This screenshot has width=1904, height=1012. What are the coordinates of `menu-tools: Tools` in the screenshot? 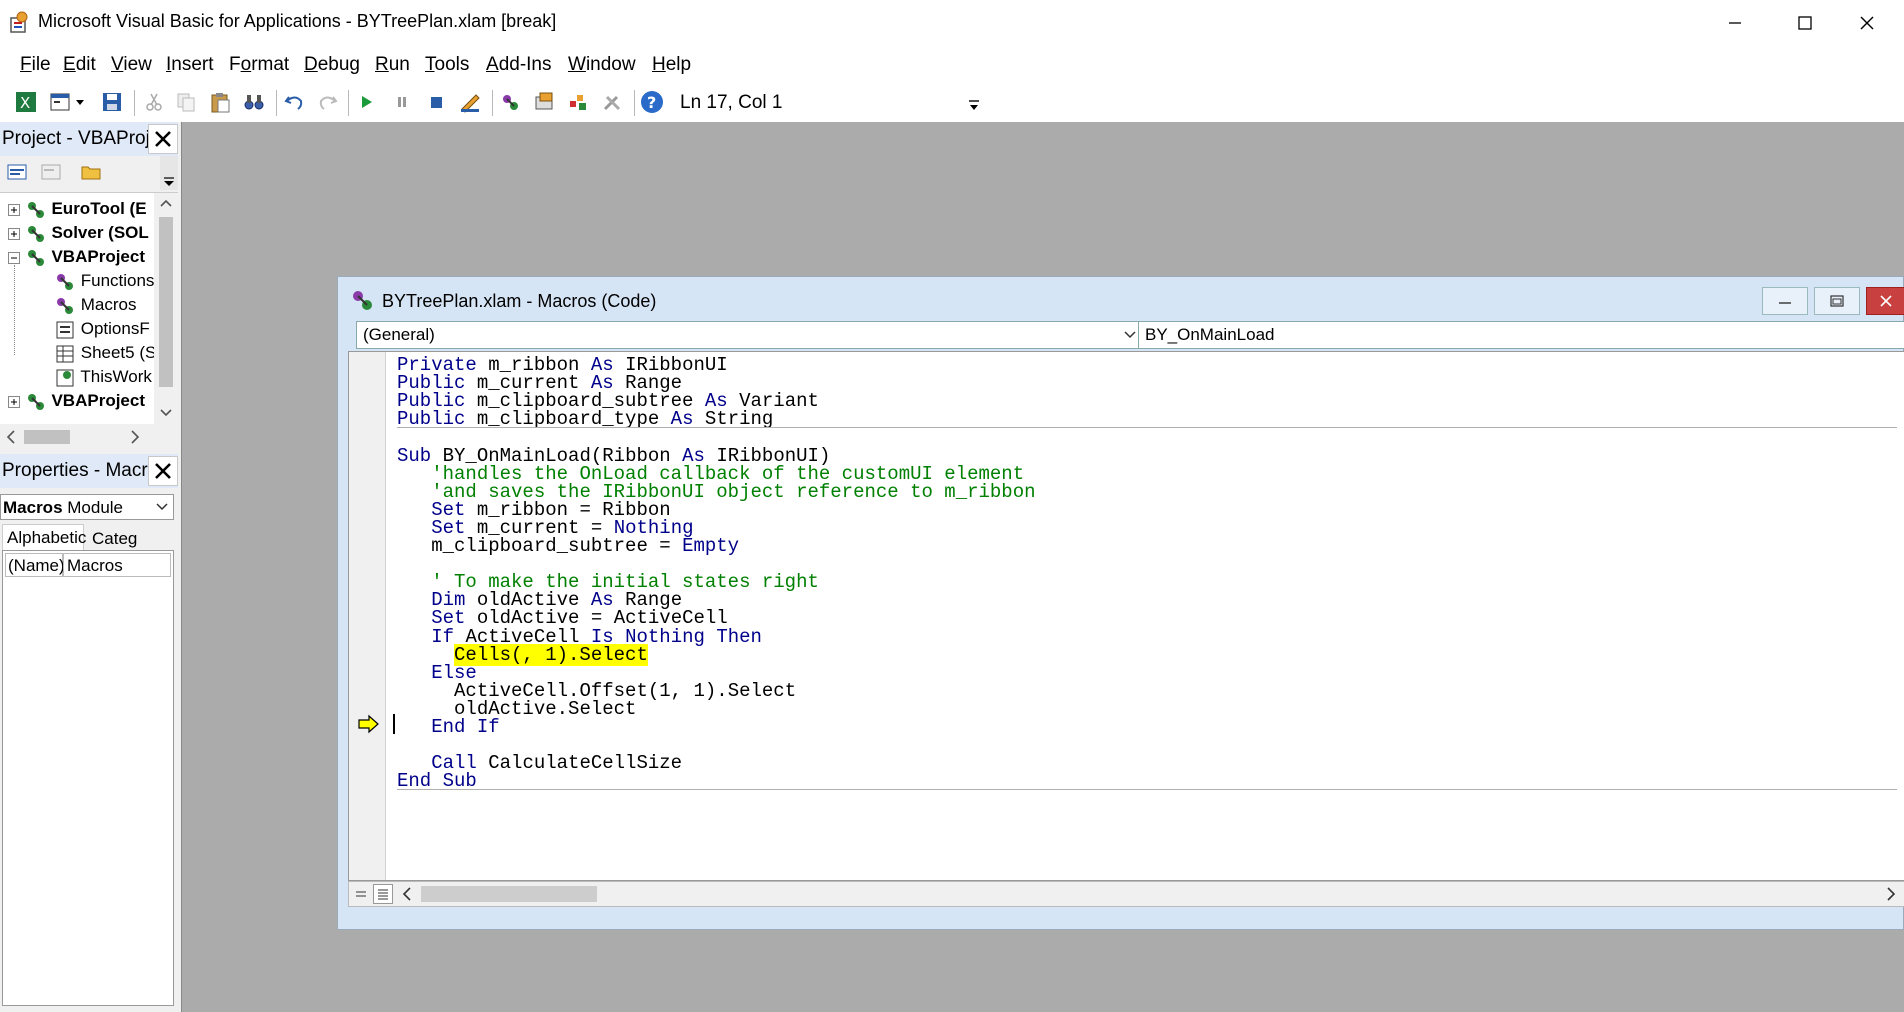 It's located at (447, 65).